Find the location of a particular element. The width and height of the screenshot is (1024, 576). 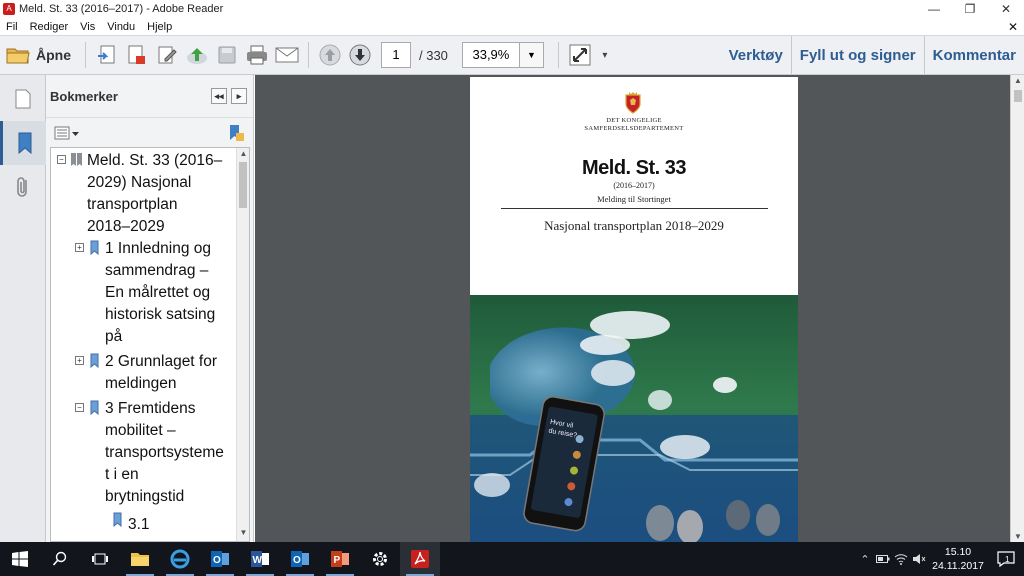

menu-rediger: Rediger is located at coordinates (49, 27).